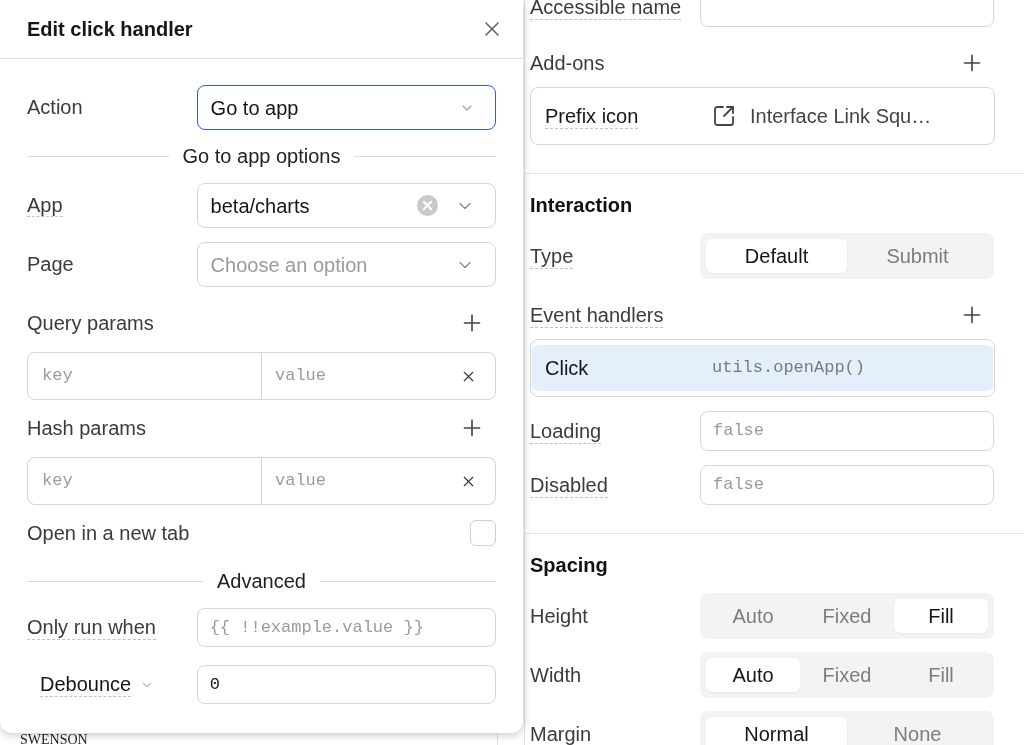 The width and height of the screenshot is (1024, 745). I want to click on field-label: App, so click(45, 205).